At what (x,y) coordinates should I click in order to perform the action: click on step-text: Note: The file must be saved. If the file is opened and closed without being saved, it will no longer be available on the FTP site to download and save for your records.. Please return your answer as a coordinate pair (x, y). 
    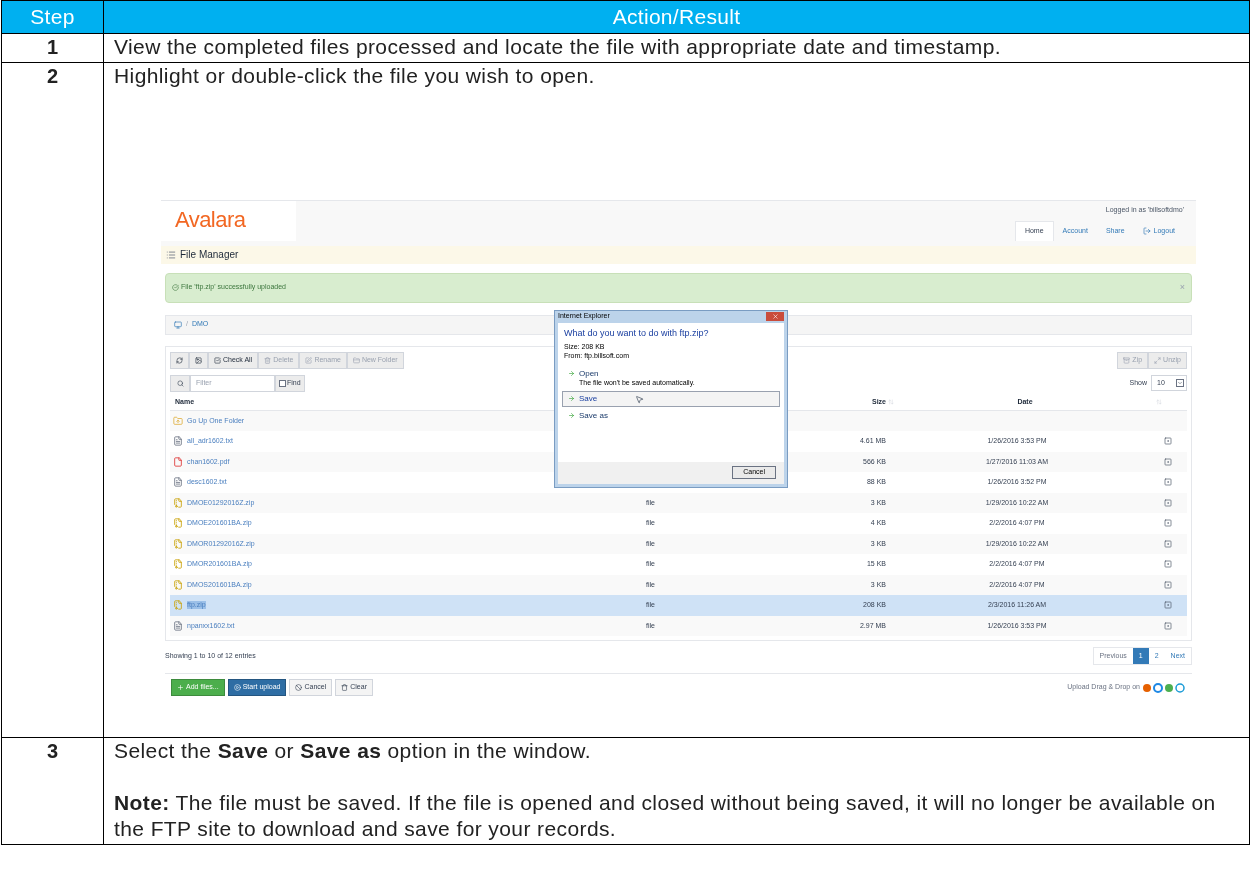
    Looking at the image, I should click on (665, 815).